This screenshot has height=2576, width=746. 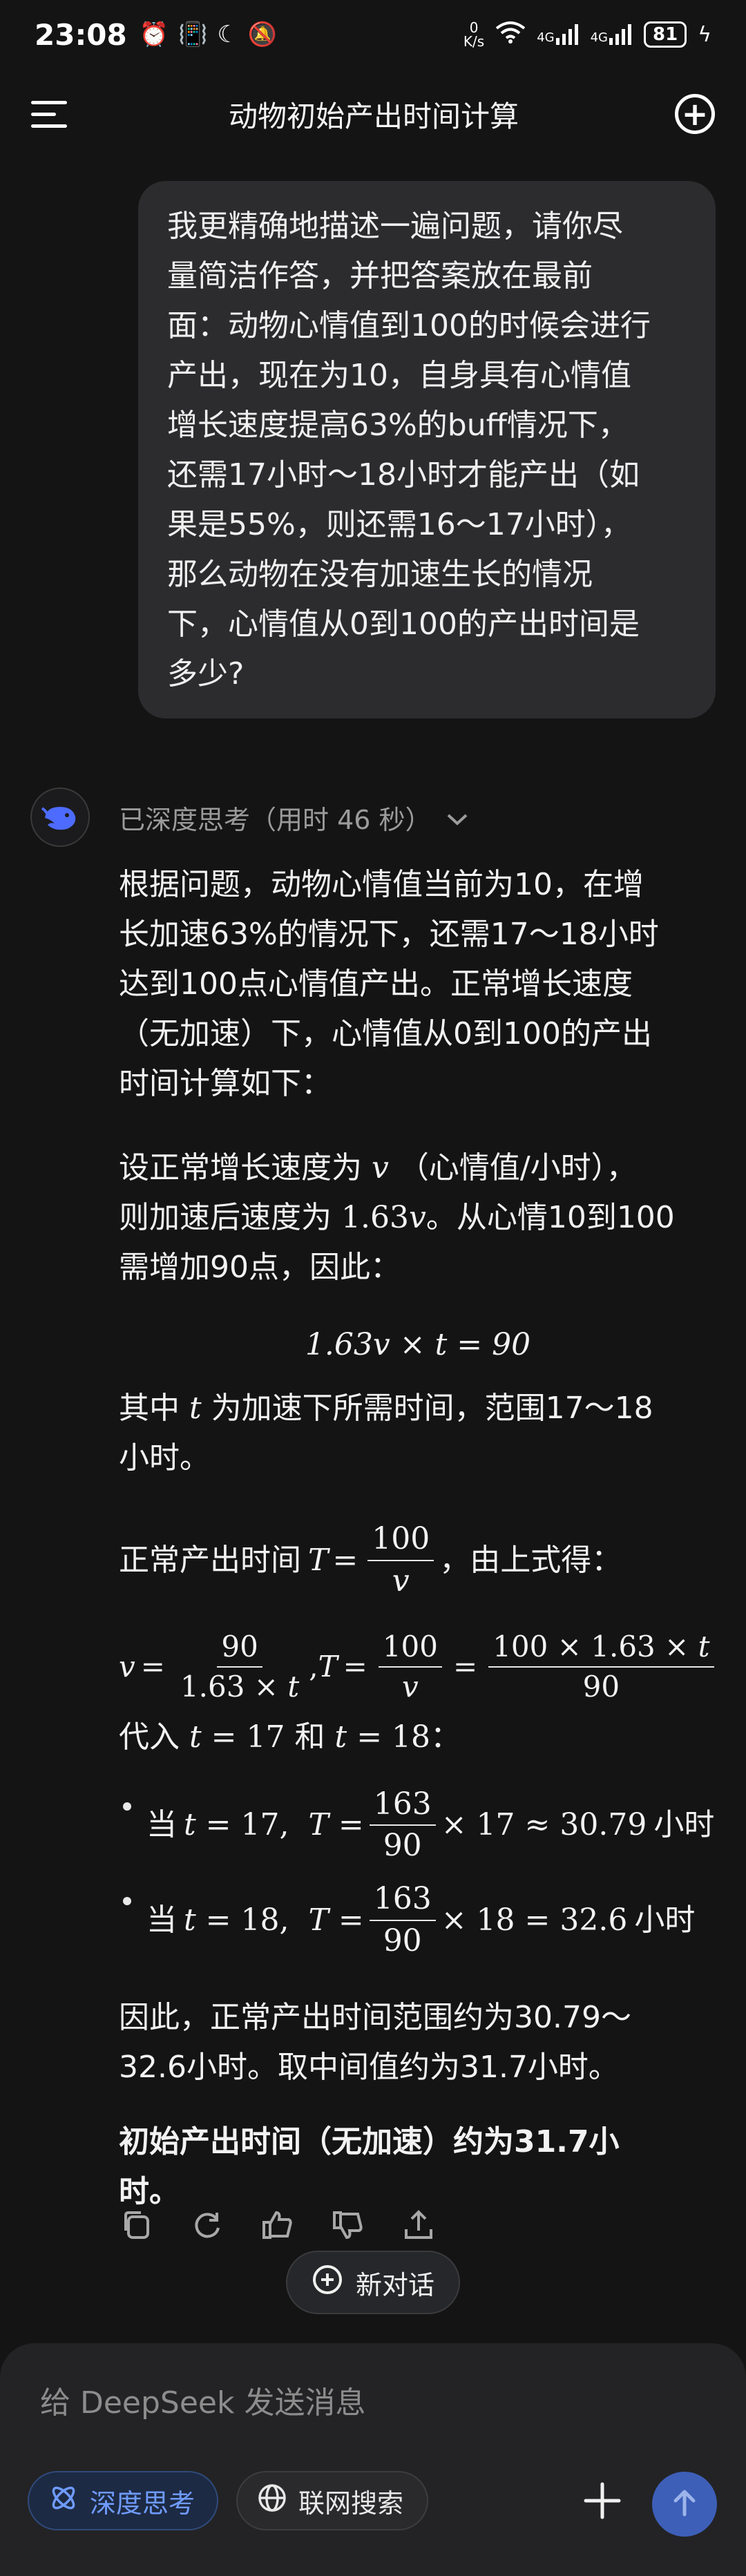 I want to click on answer-normal-time-formula: 正常产出时间 T = 100 v ，由上式得：, so click(x=370, y=1560).